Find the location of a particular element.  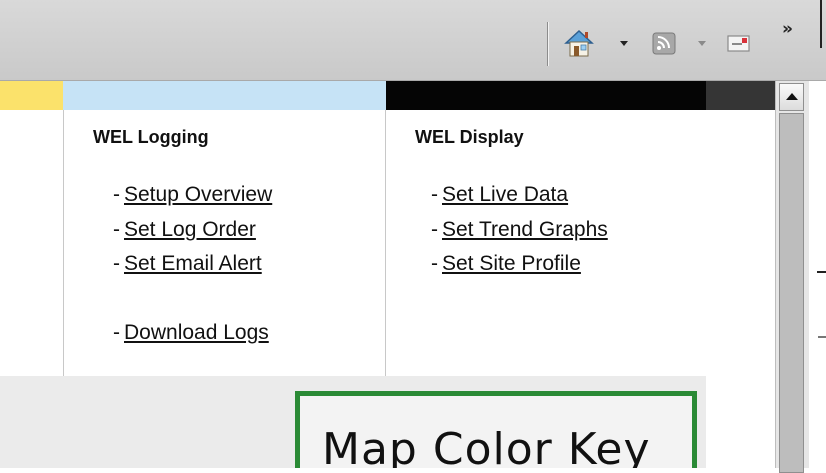

set-site-profile-link: Set Site Profile is located at coordinates (511, 263).